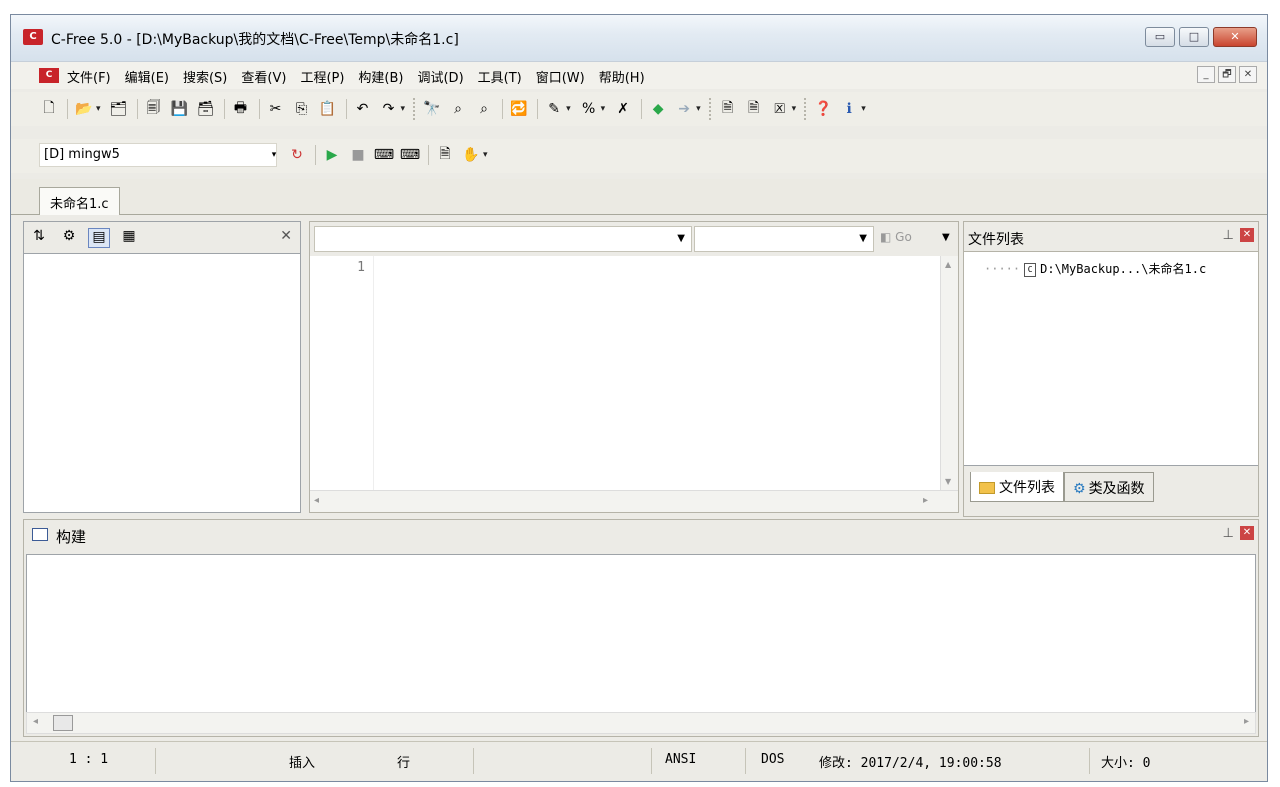  What do you see at coordinates (589, 109) in the screenshot?
I see `comment-icon: %` at bounding box center [589, 109].